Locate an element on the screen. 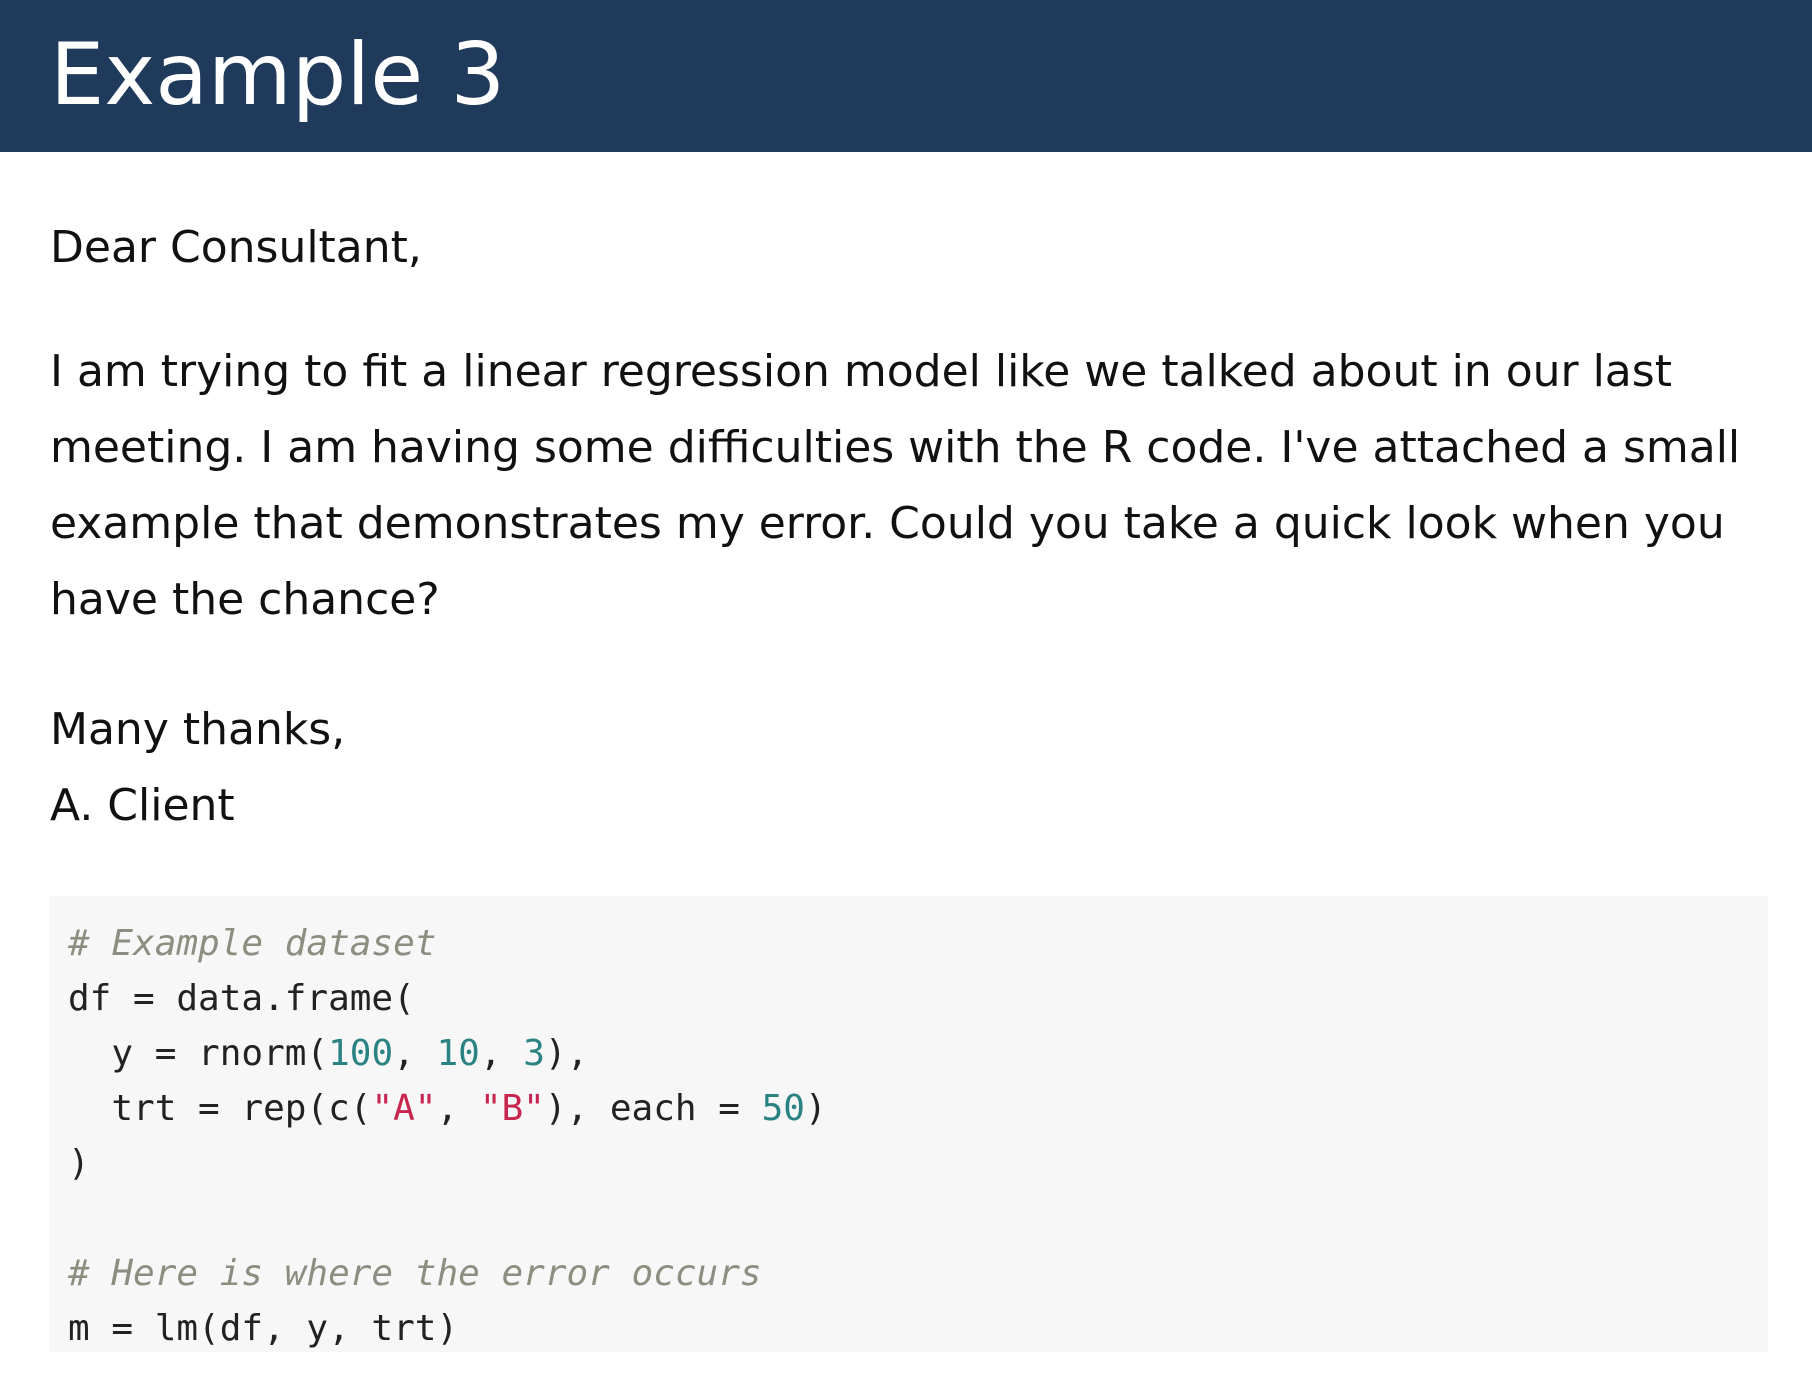 The image size is (1812, 1390). slide-header: Example 3 is located at coordinates (906, 76).